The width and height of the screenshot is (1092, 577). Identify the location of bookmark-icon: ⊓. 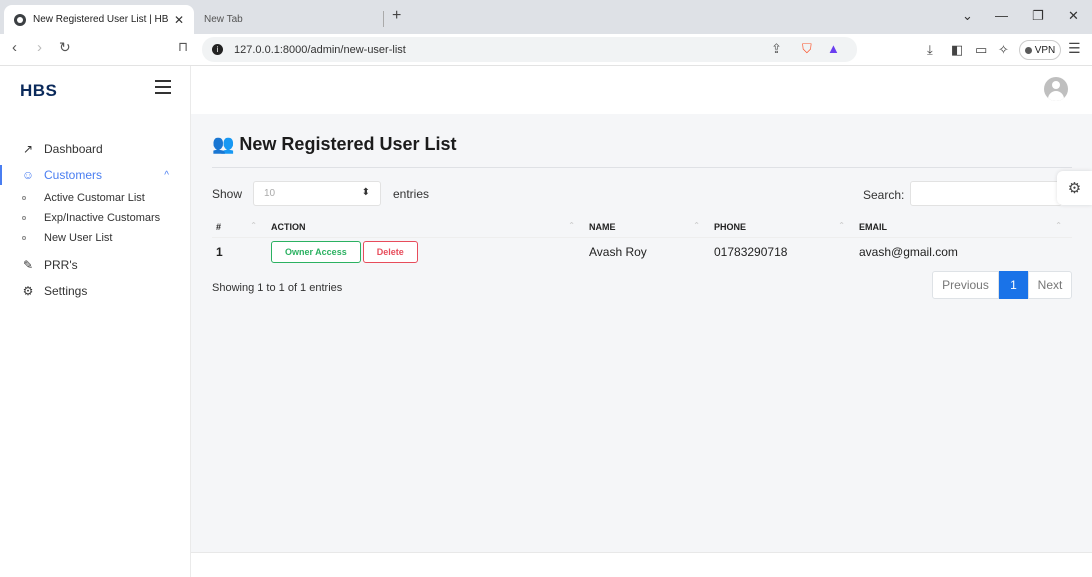
(183, 47).